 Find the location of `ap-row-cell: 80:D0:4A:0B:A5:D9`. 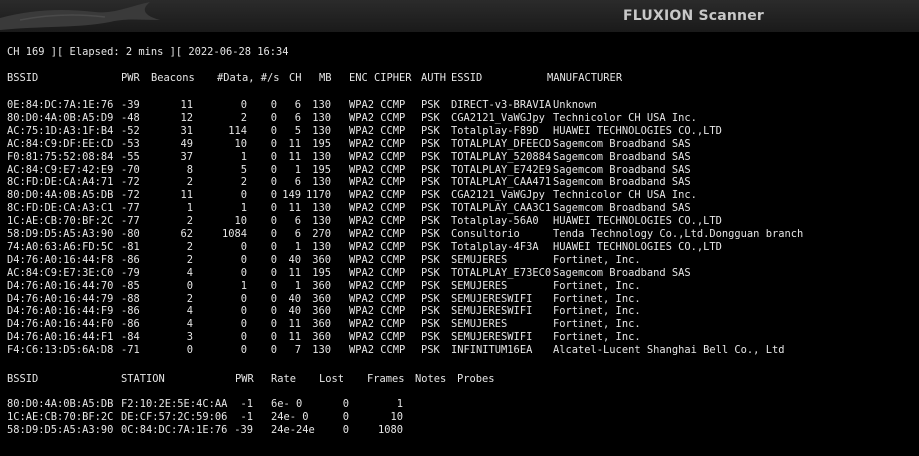

ap-row-cell: 80:D0:4A:0B:A5:D9 is located at coordinates (60, 117).